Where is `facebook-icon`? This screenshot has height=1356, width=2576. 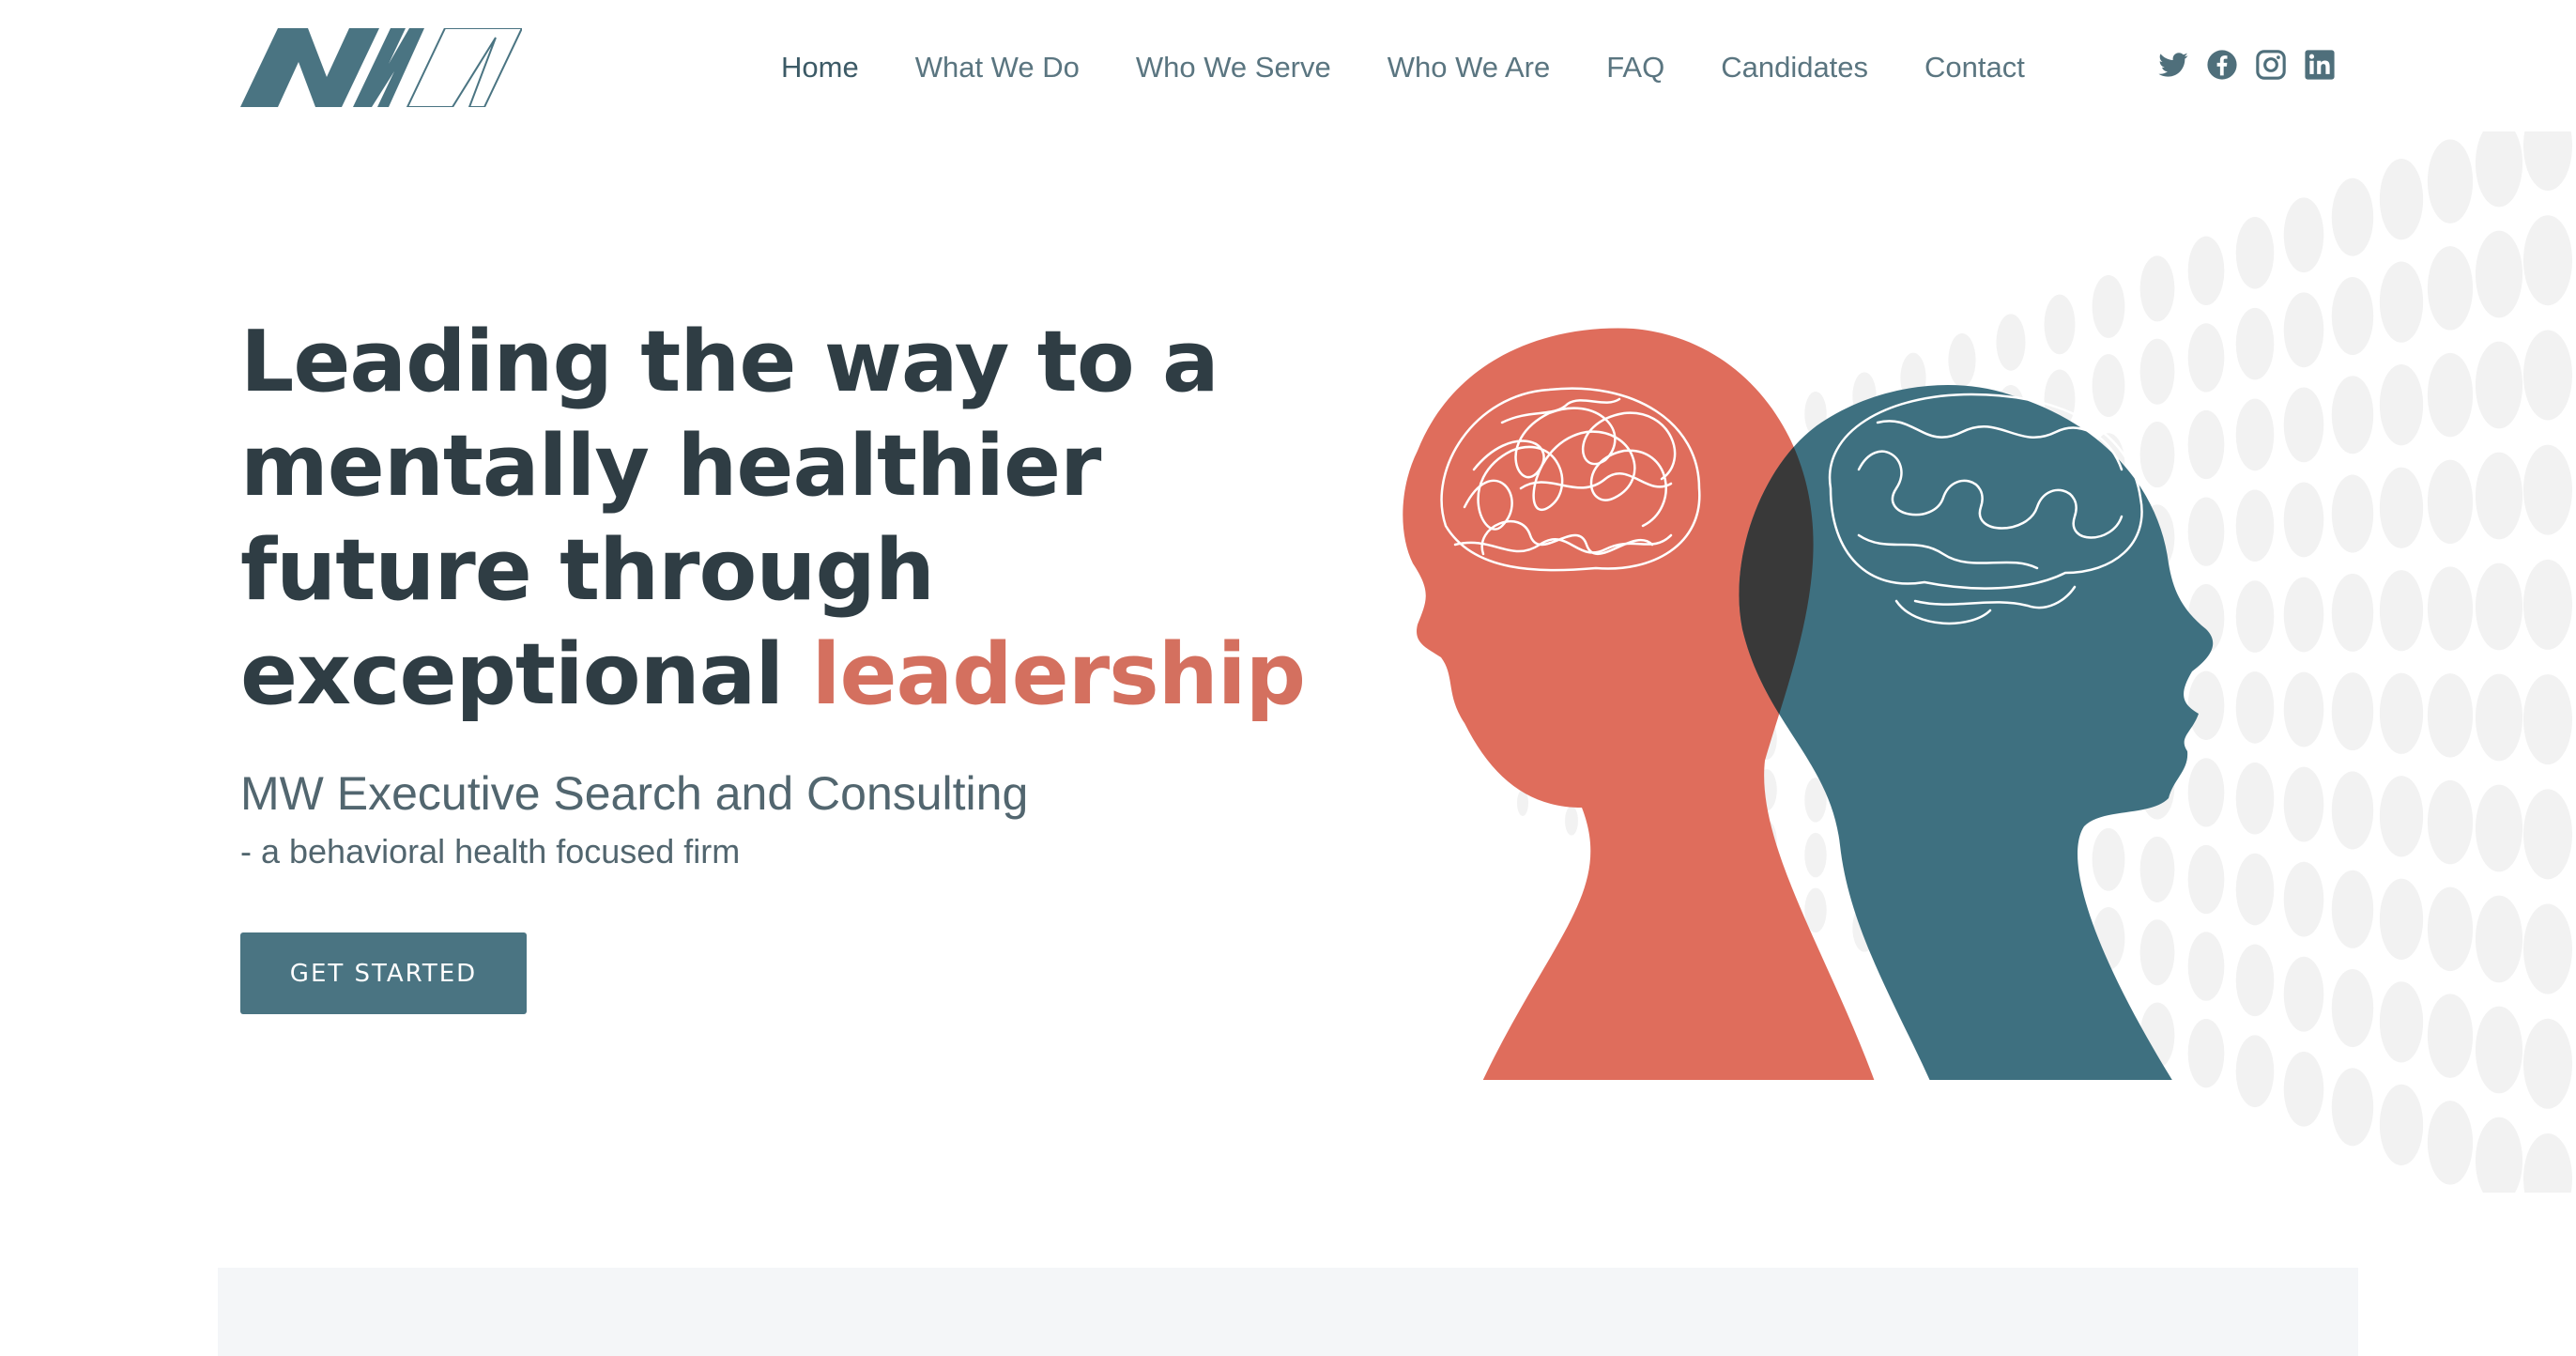
facebook-icon is located at coordinates (2222, 65).